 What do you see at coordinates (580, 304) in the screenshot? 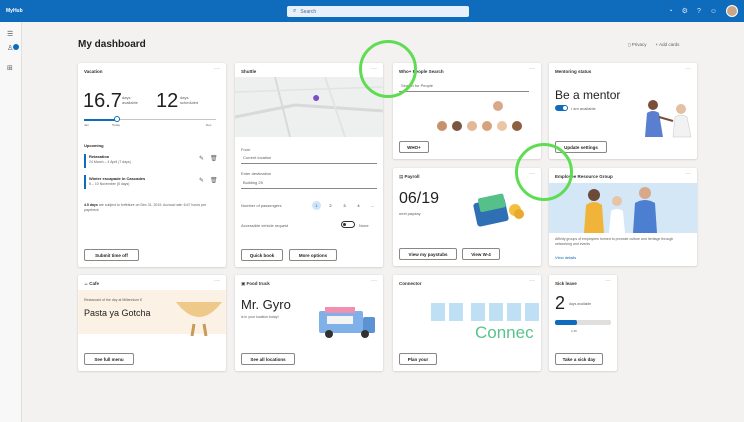
I see `sick-days-label: days available` at bounding box center [580, 304].